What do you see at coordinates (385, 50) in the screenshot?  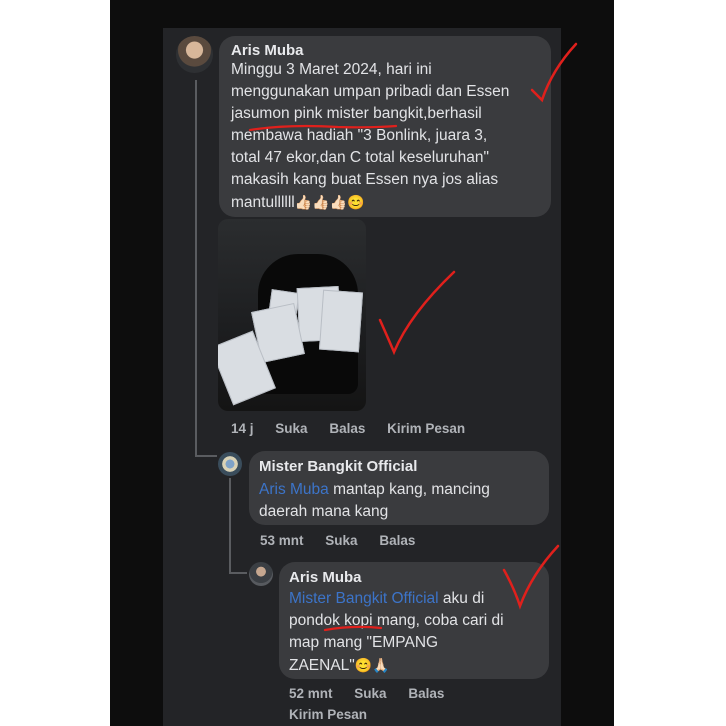 I see `comment-author: Aris Muba` at bounding box center [385, 50].